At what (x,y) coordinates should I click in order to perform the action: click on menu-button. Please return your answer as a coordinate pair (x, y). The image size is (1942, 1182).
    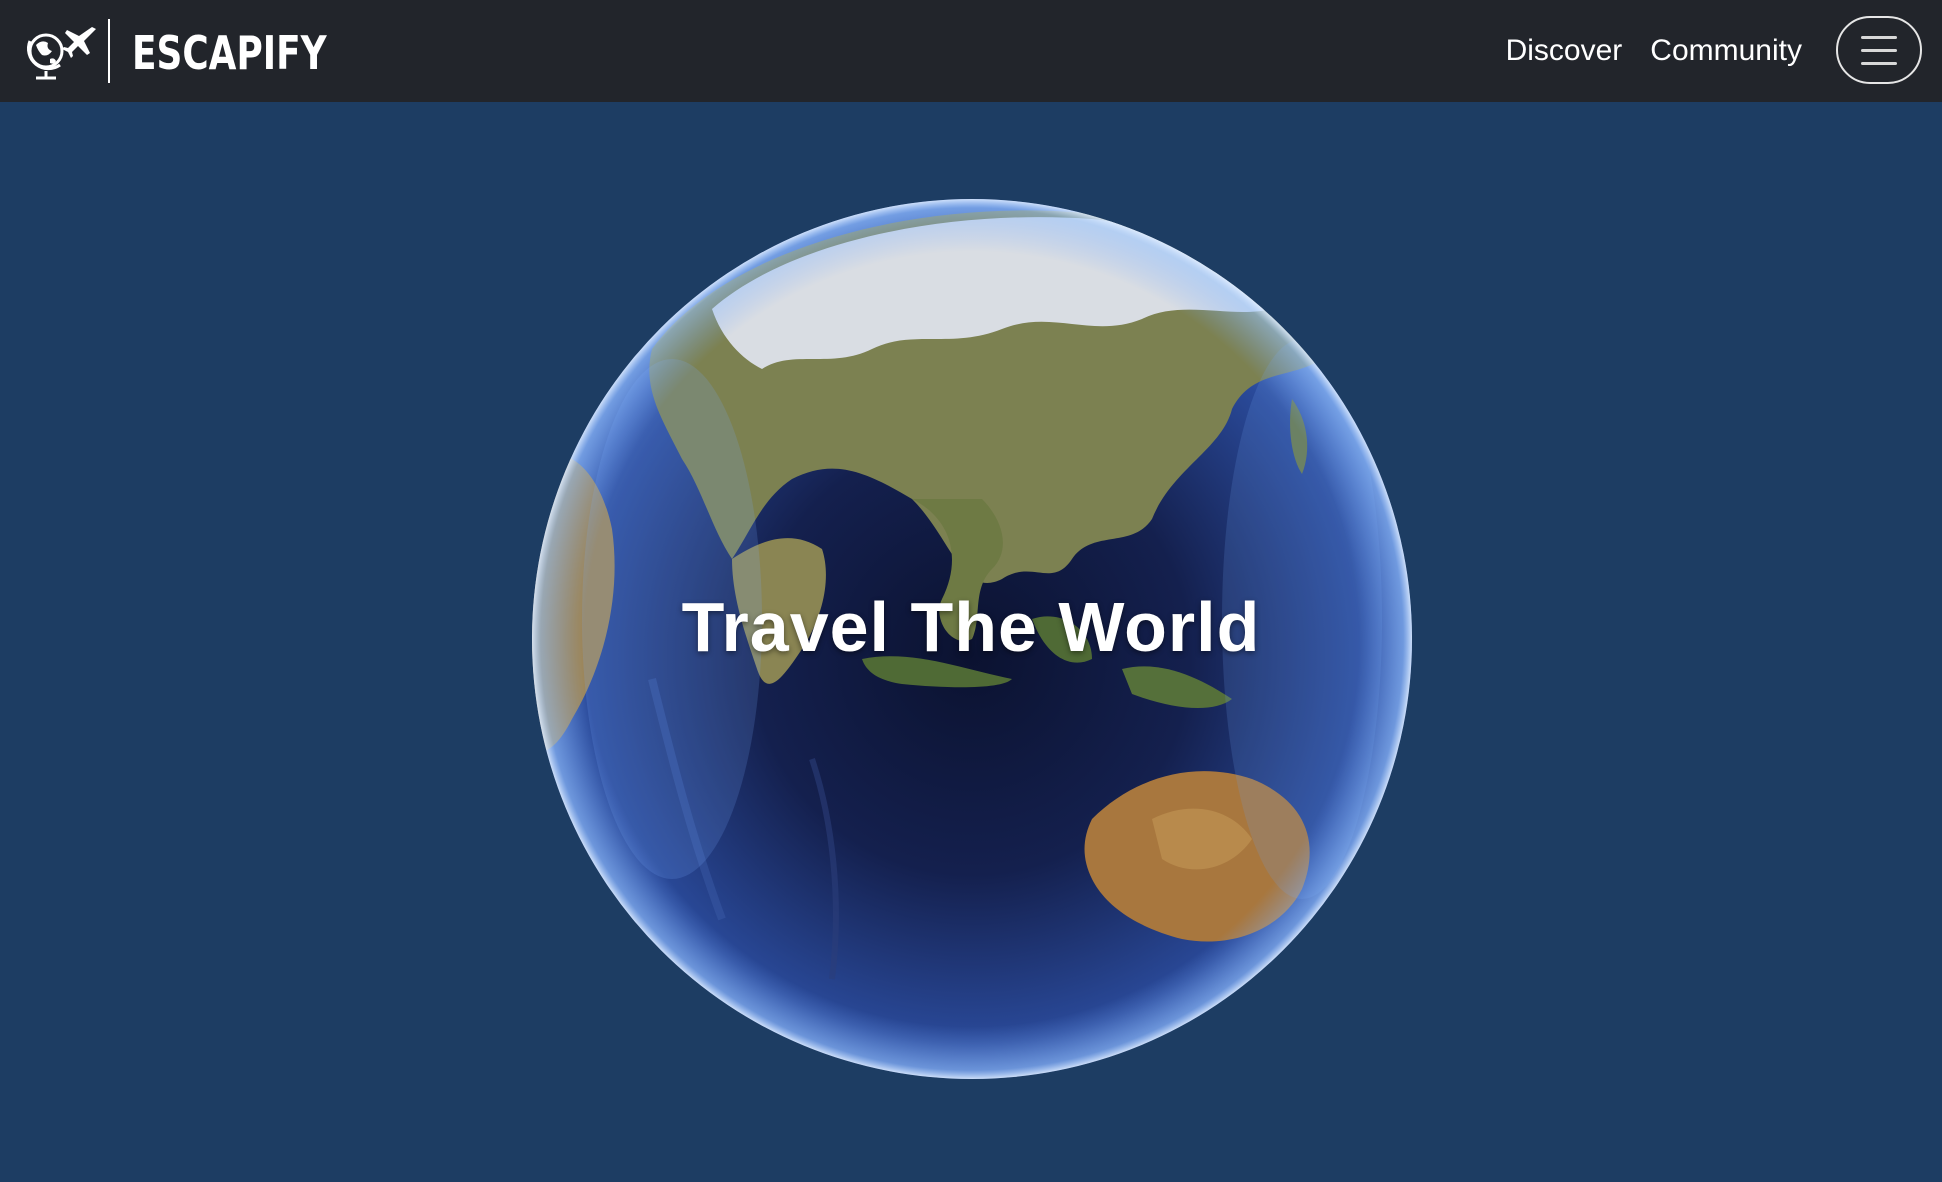
    Looking at the image, I should click on (1879, 50).